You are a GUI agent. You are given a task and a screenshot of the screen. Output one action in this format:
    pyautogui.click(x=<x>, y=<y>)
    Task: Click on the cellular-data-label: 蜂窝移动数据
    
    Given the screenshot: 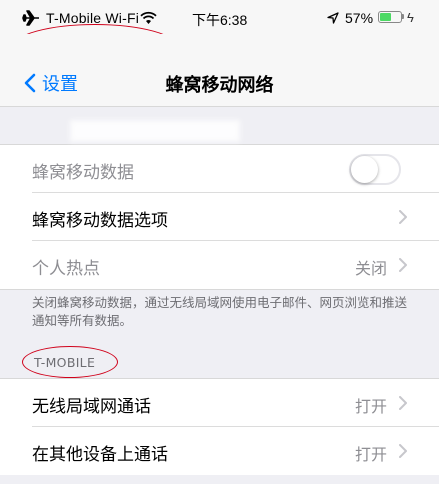 What is the action you would take?
    pyautogui.click(x=83, y=173)
    